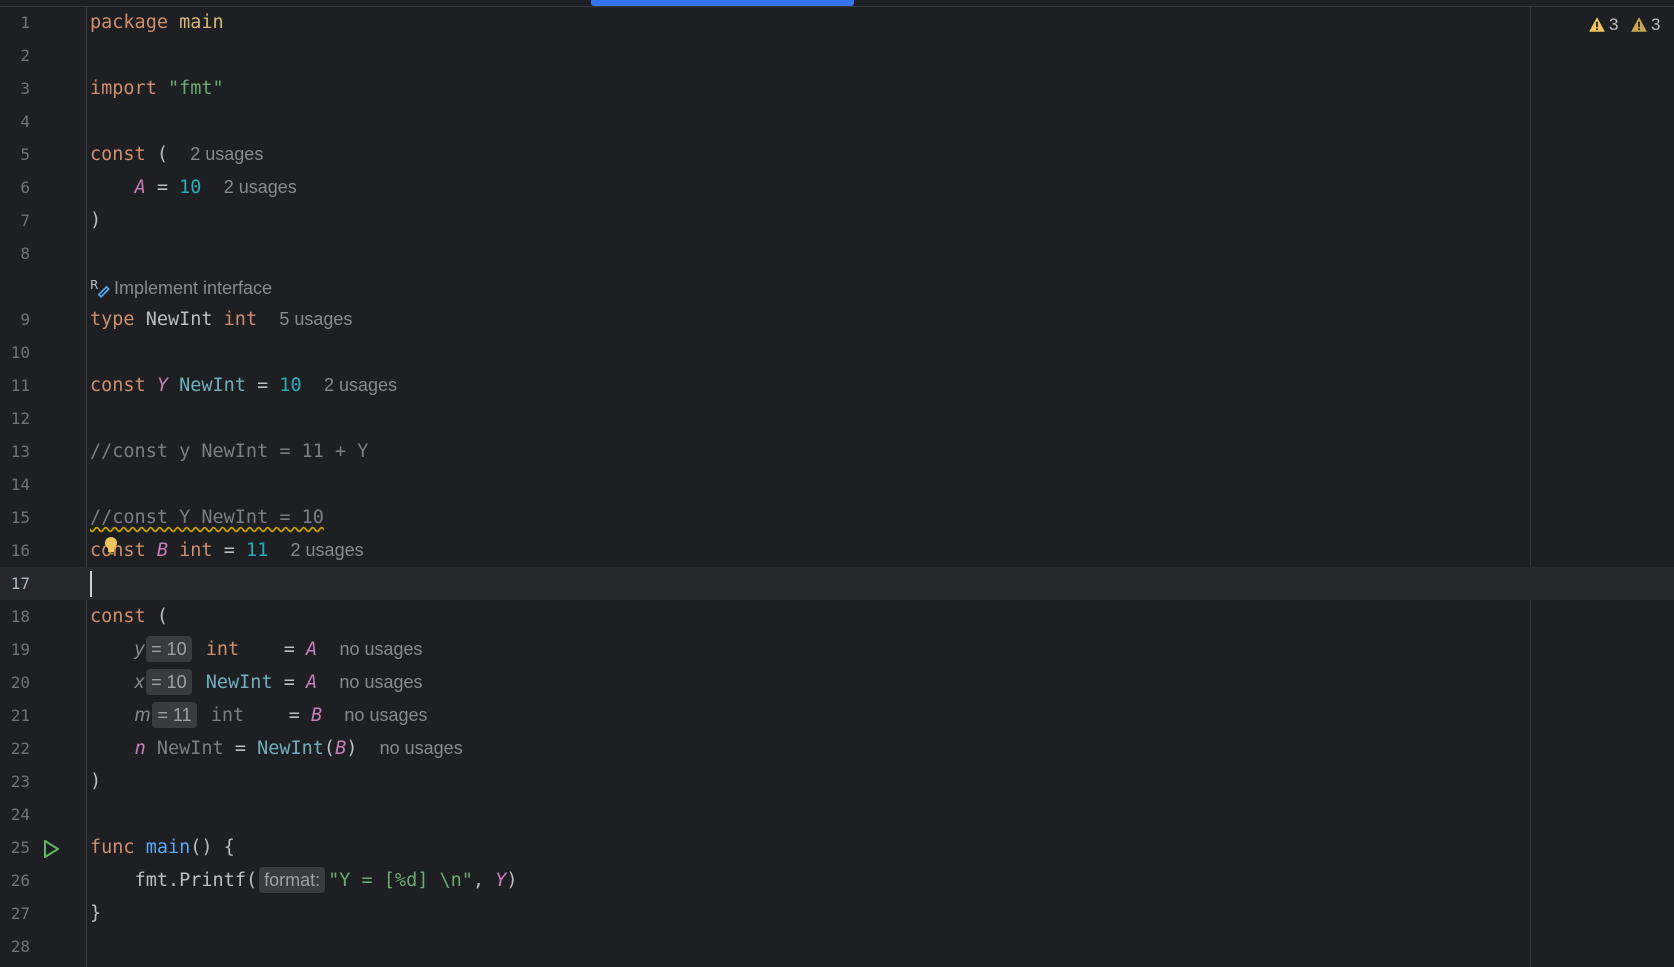  I want to click on code-line-9: 9 type NewInt int 5 usages, so click(837, 319).